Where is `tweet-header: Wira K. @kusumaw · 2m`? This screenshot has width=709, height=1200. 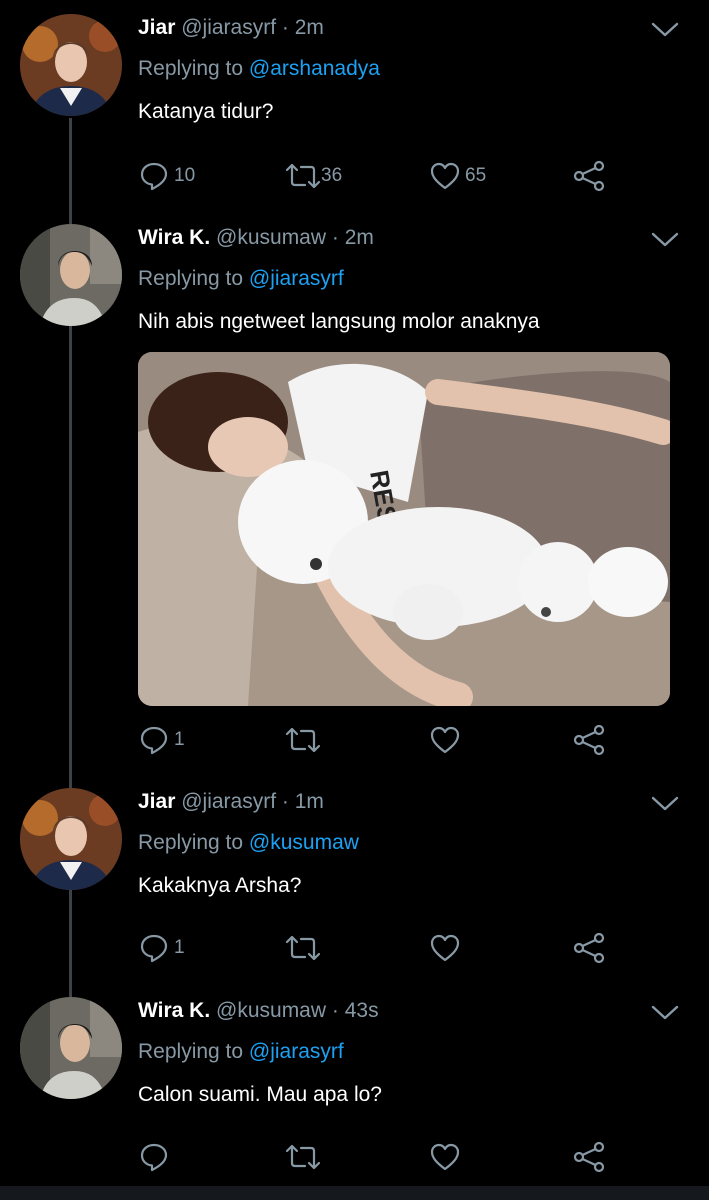 tweet-header: Wira K. @kusumaw · 2m is located at coordinates (256, 238).